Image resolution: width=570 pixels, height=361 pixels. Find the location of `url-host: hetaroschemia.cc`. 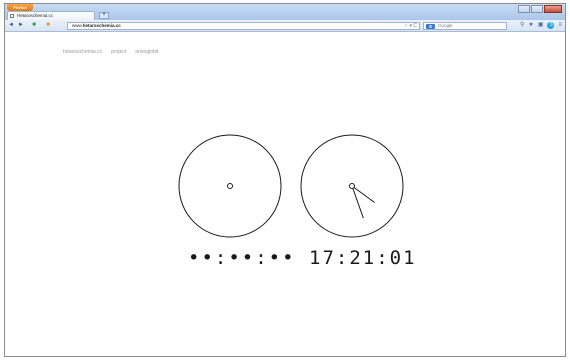

url-host: hetaroschemia.cc is located at coordinates (101, 25).